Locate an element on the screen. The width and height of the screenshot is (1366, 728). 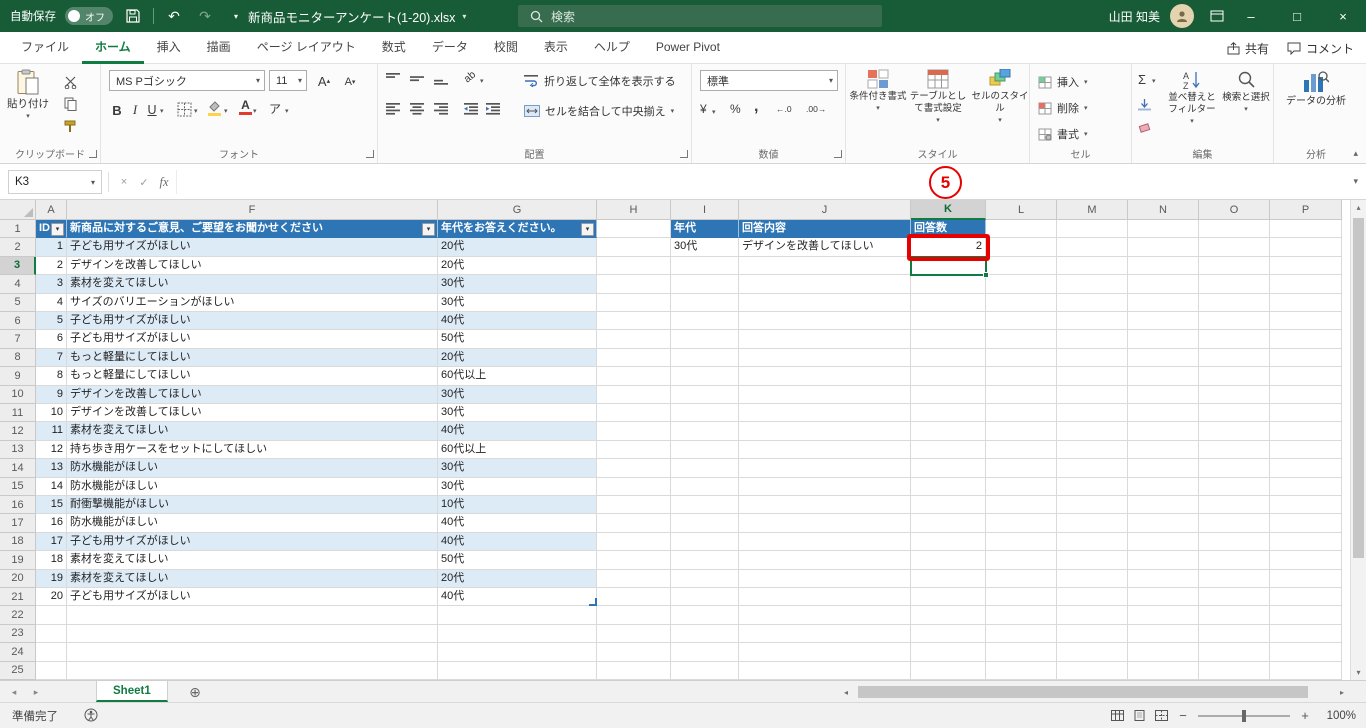
ribbon-tab-ページ レイアウト: ページ レイアウト is located at coordinates (306, 48).